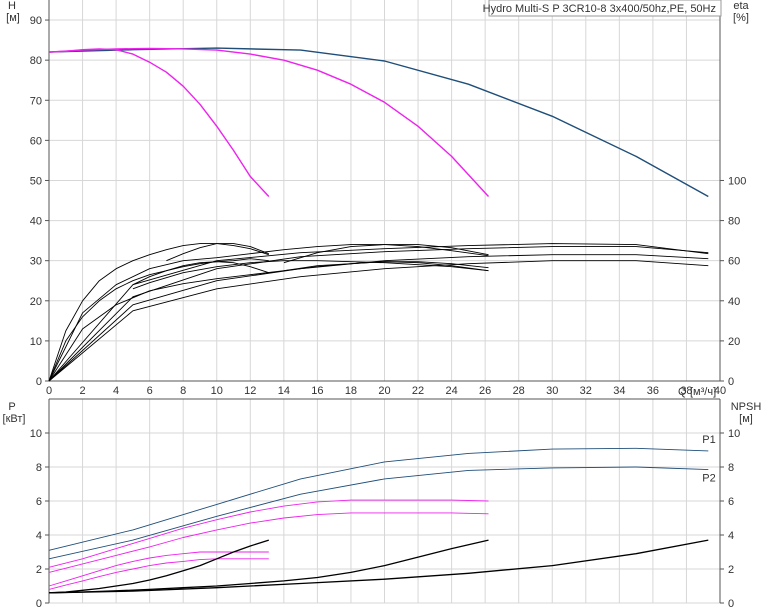  Describe the element at coordinates (451, 391) in the screenshot. I see `x-tick-label: 24` at that location.